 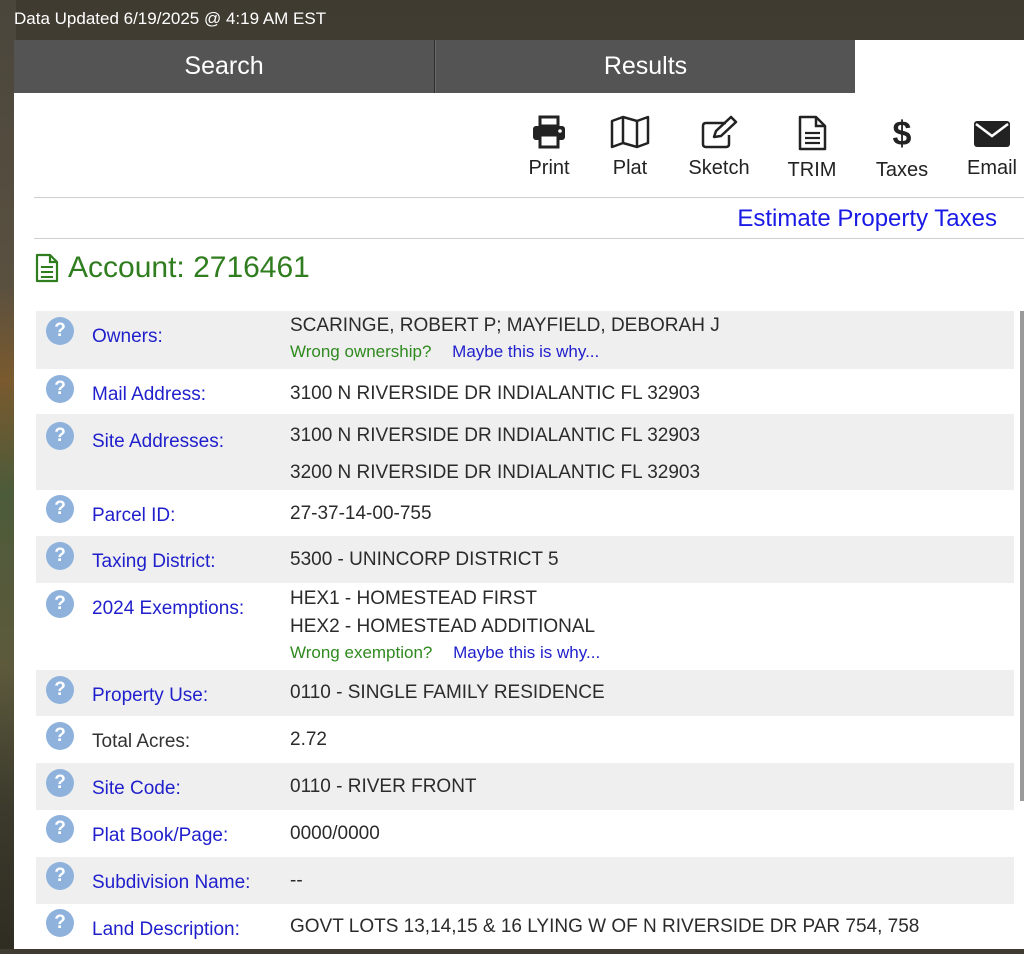 I want to click on site-code-label: Site Code:, so click(x=136, y=789).